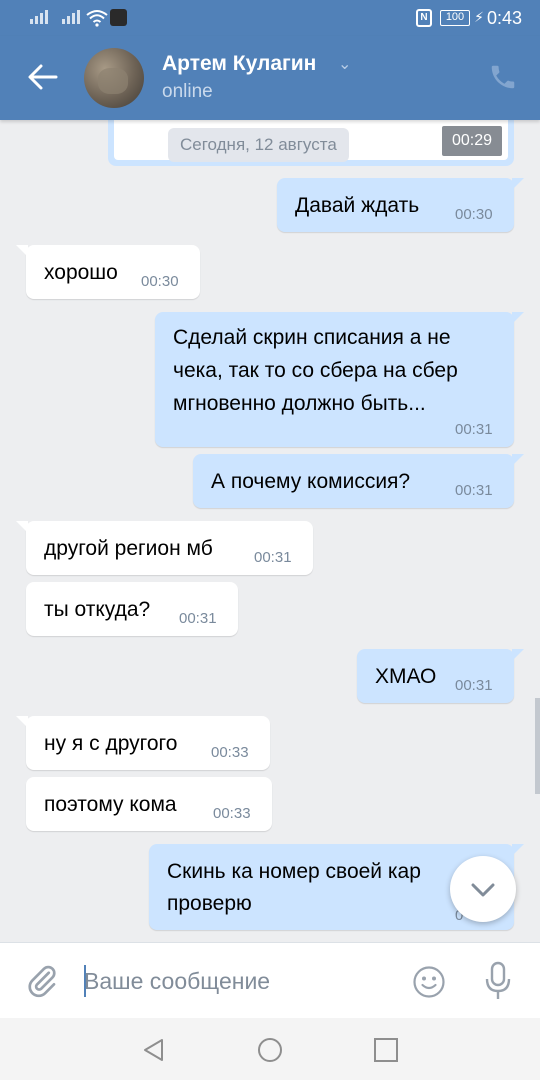 Image resolution: width=540 pixels, height=1080 pixels. I want to click on scroll-down-button, so click(483, 889).